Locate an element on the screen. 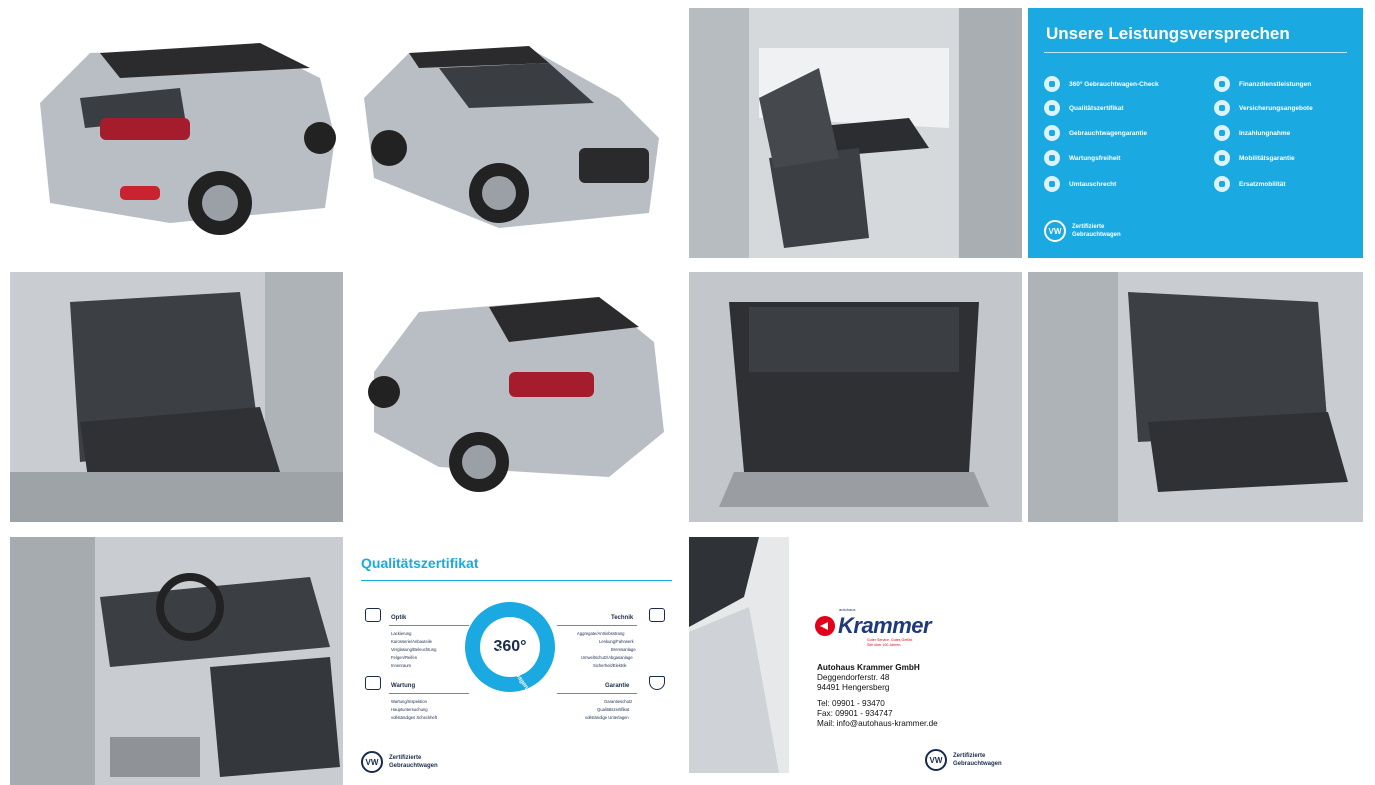 This screenshot has height=785, width=1375. interior-rear-seats-image is located at coordinates (176, 397).